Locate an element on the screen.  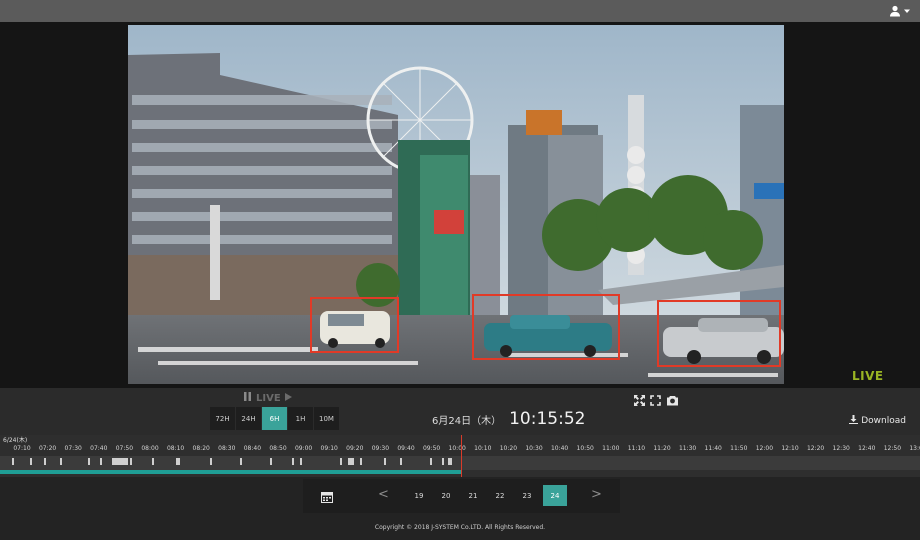
timeline-hour-label: 10:30 is located at coordinates (534, 448).